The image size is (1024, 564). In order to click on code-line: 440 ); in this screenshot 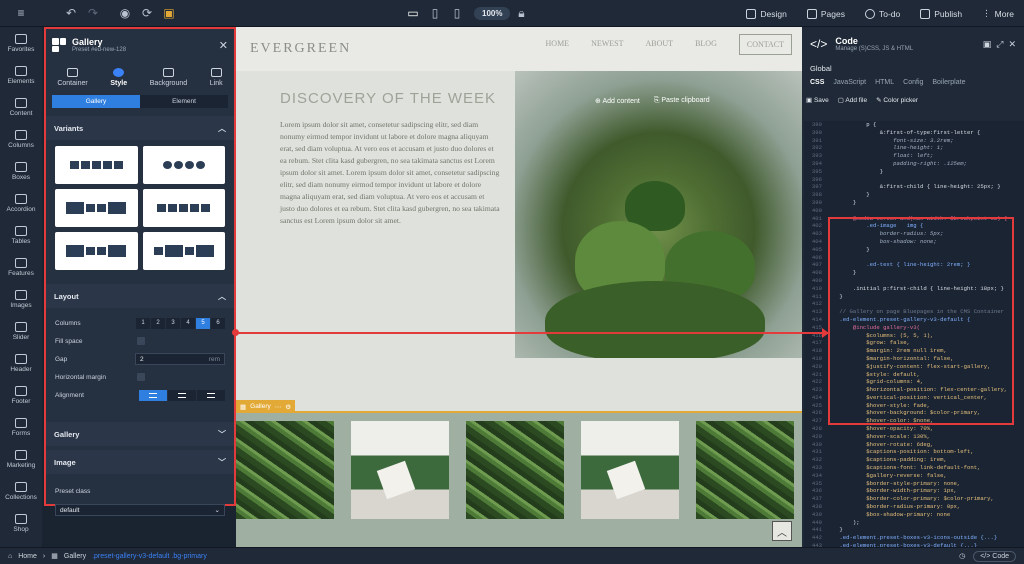, I will do `click(914, 523)`.